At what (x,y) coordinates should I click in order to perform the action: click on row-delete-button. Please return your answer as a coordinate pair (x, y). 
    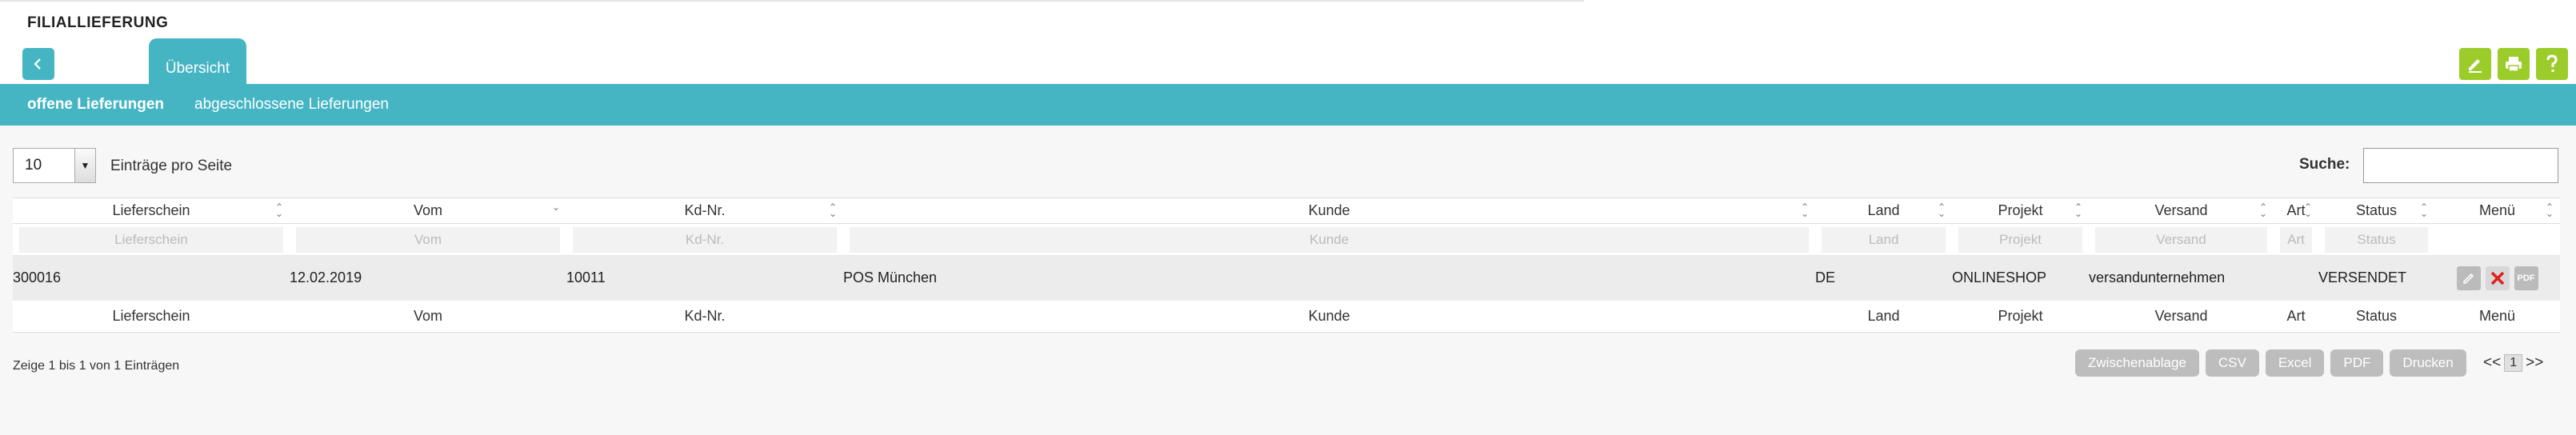
    Looking at the image, I should click on (2497, 277).